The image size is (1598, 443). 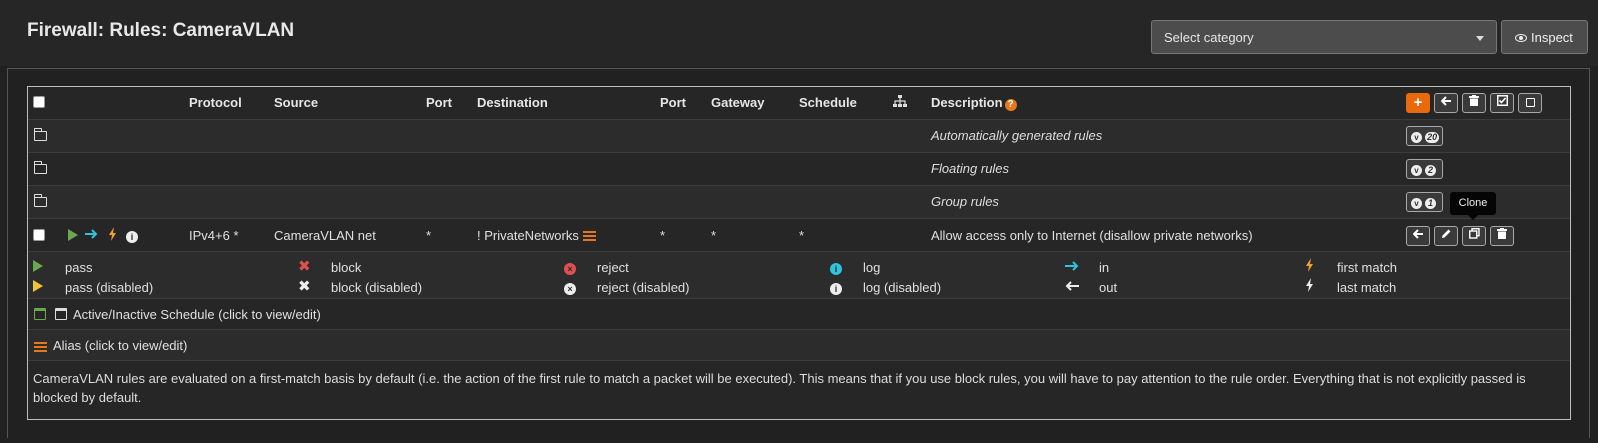 I want to click on delete-rule-button, so click(x=1502, y=236).